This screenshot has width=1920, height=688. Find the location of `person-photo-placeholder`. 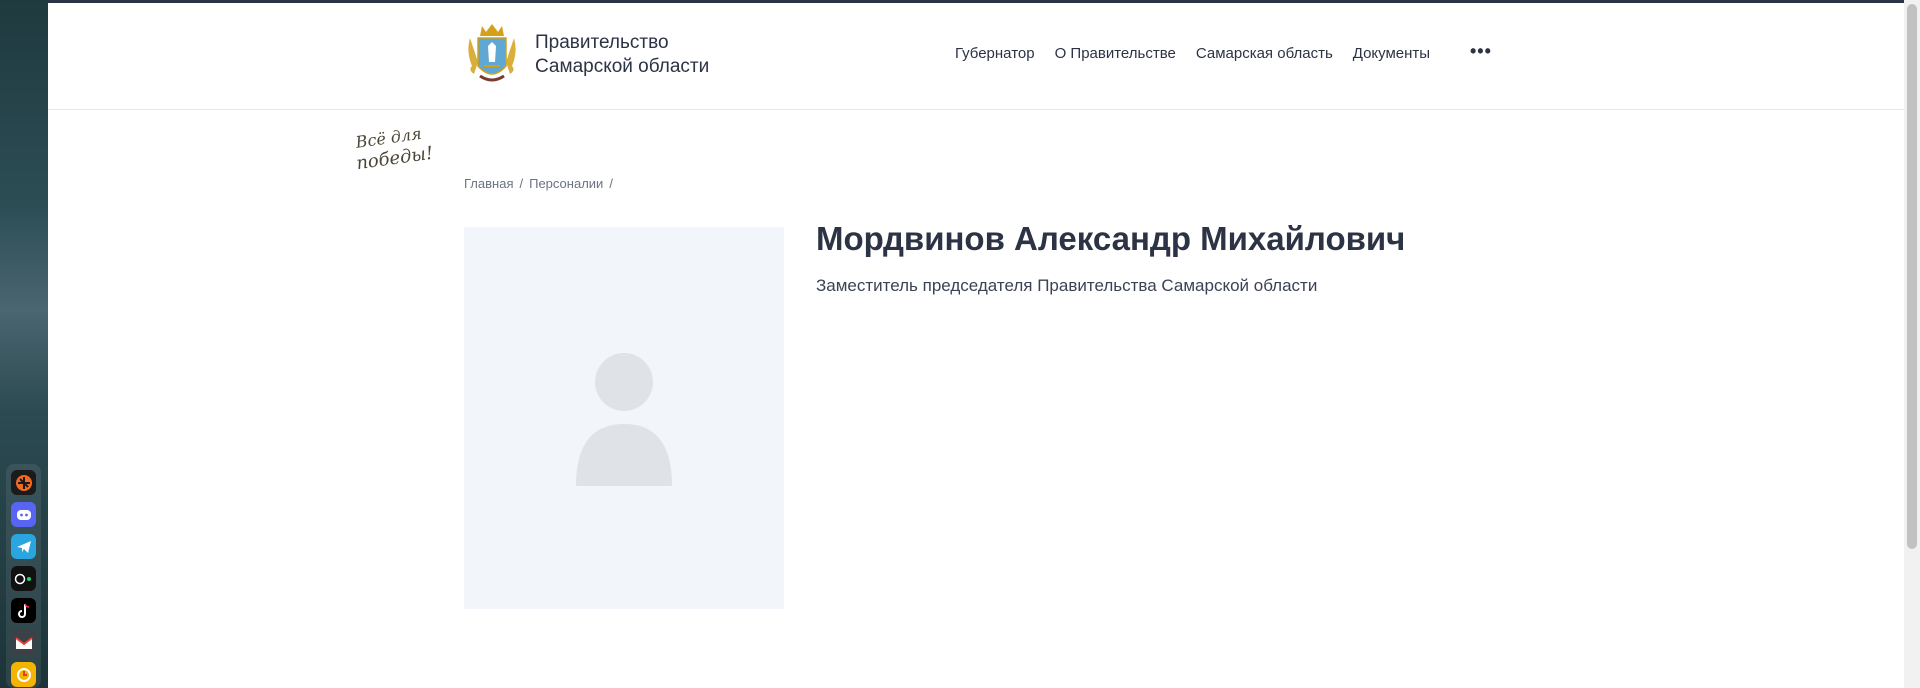

person-photo-placeholder is located at coordinates (624, 418).